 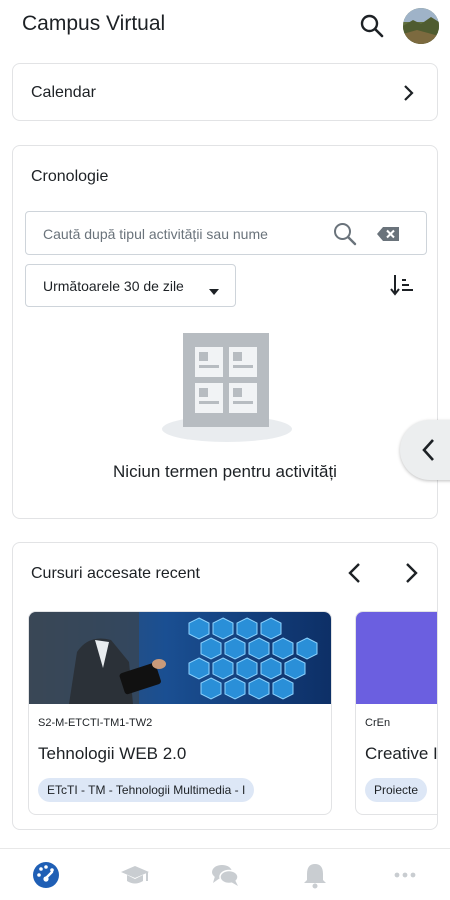 I want to click on calendar-label: Calendar, so click(x=63, y=92).